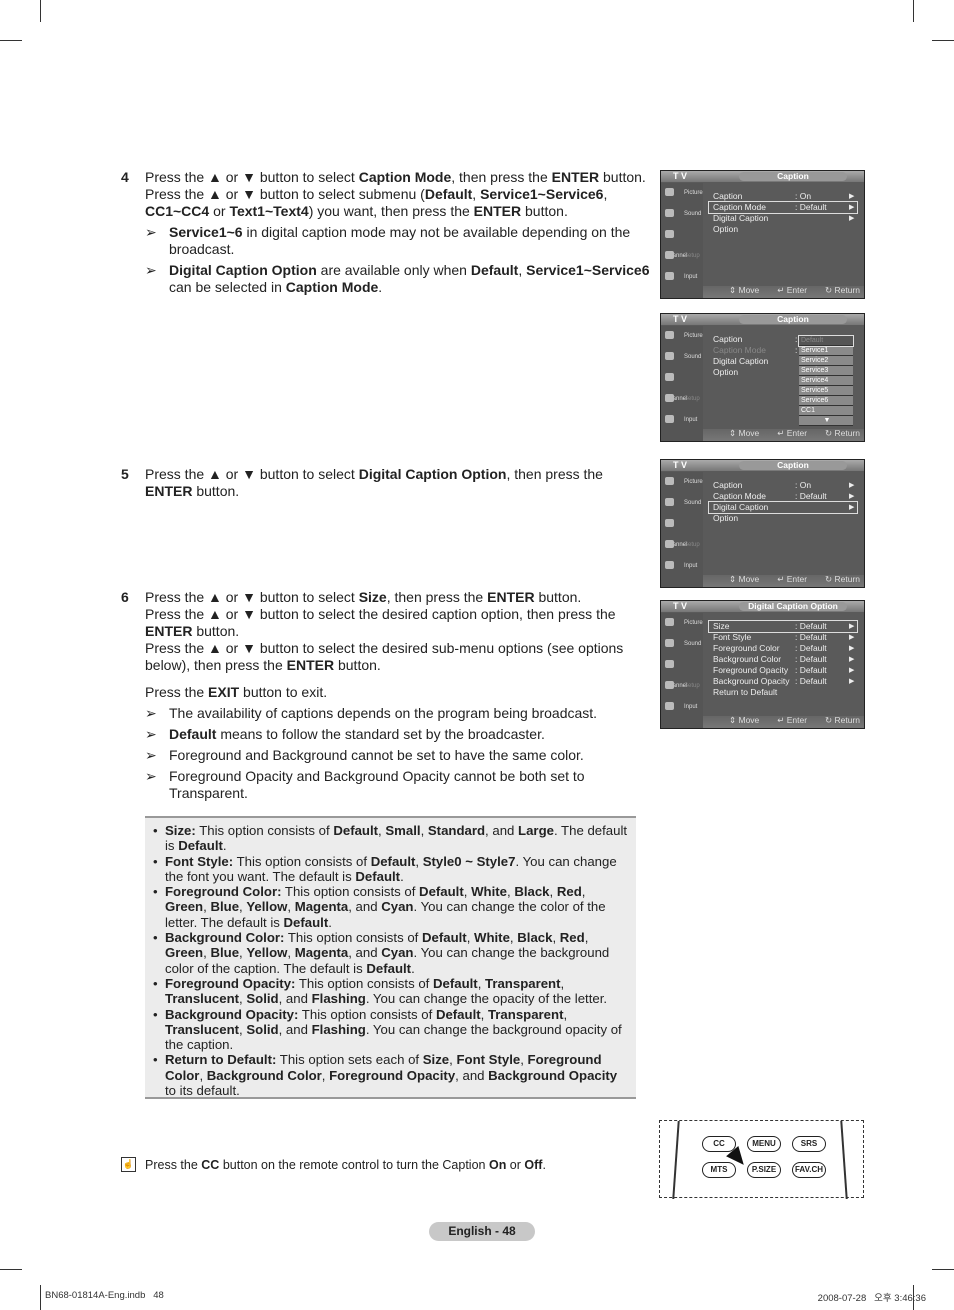 This screenshot has height=1310, width=954. Describe the element at coordinates (232, 1014) in the screenshot. I see `bold-term: Background Opacity:` at that location.